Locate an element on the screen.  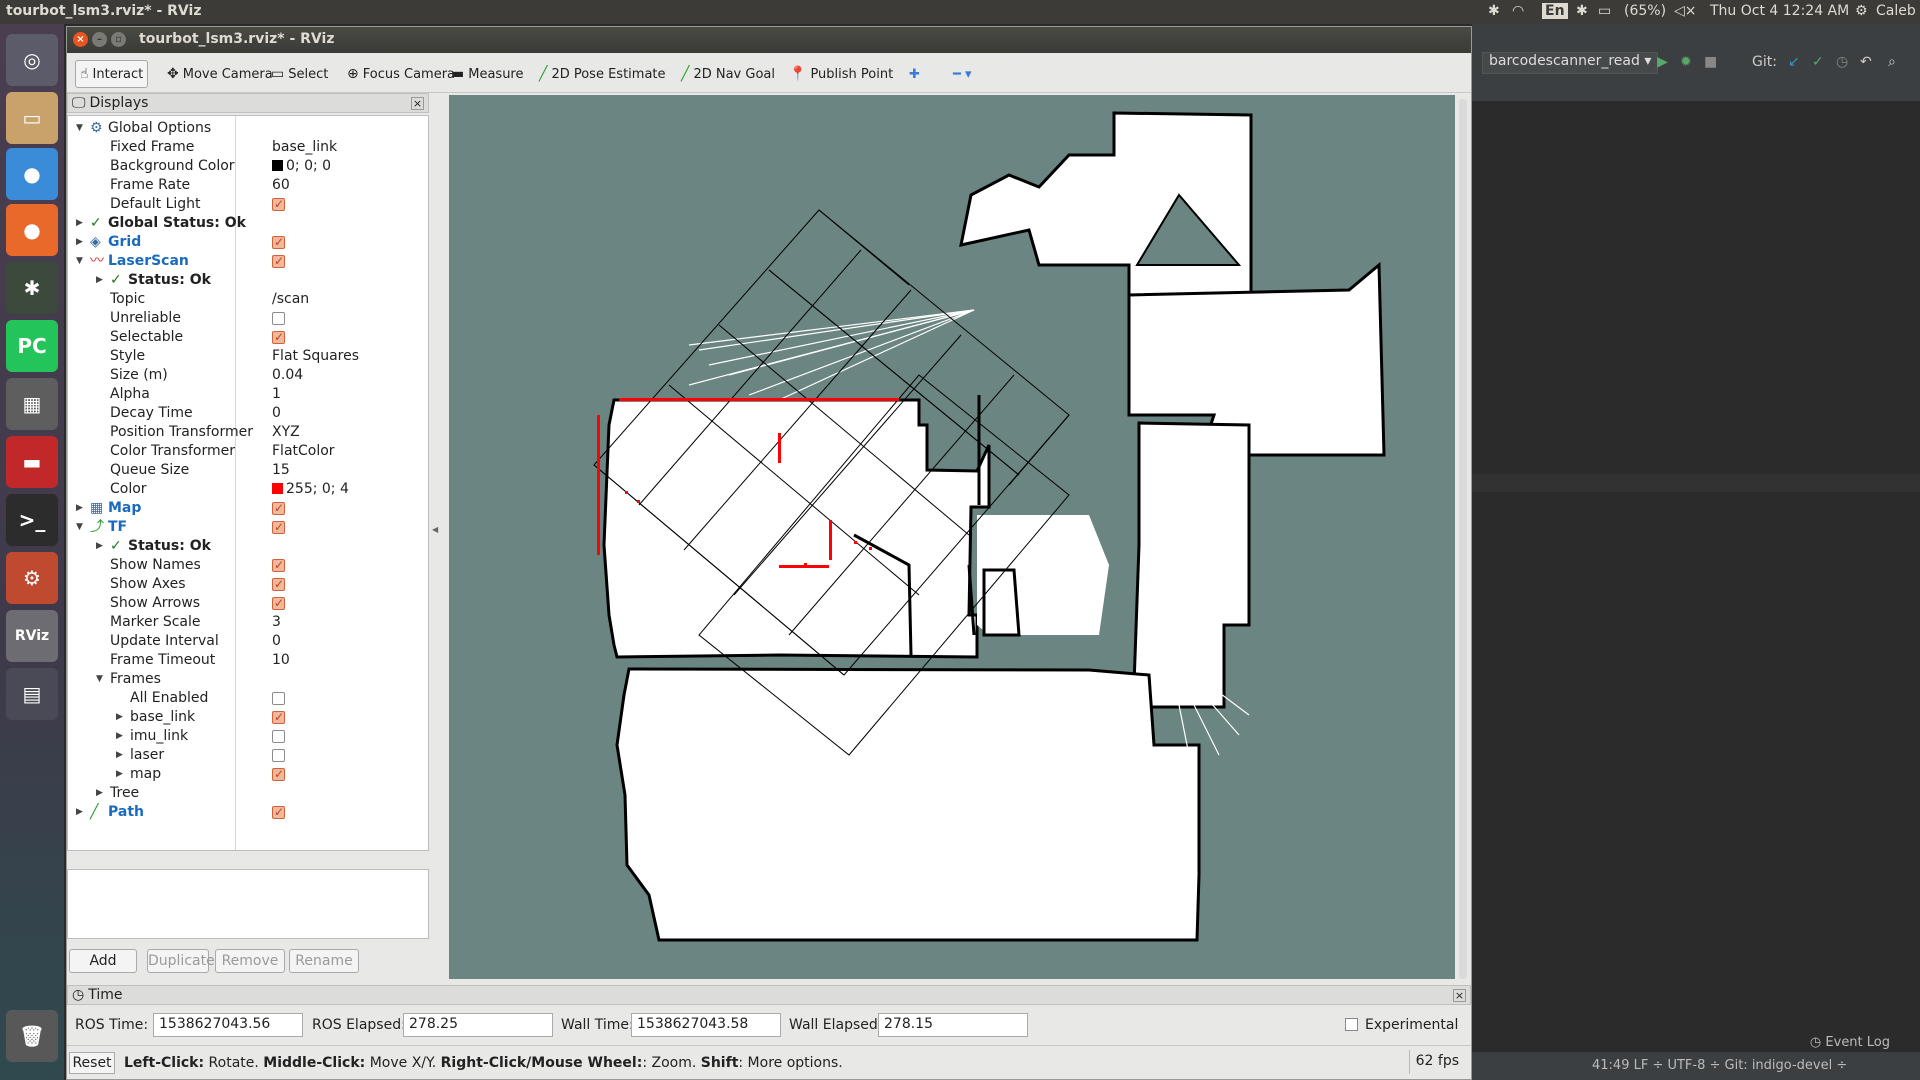
git-commit-icon: ✓ is located at coordinates (1818, 62).